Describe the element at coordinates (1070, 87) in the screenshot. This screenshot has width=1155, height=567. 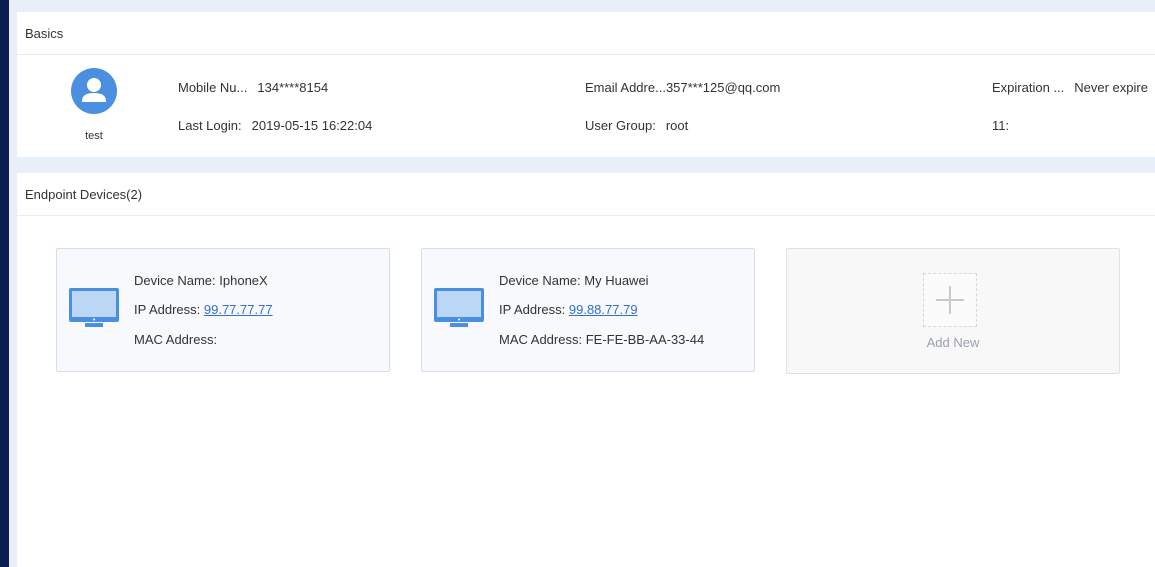
I see `expiration-field: Expiration ... Never expire` at that location.